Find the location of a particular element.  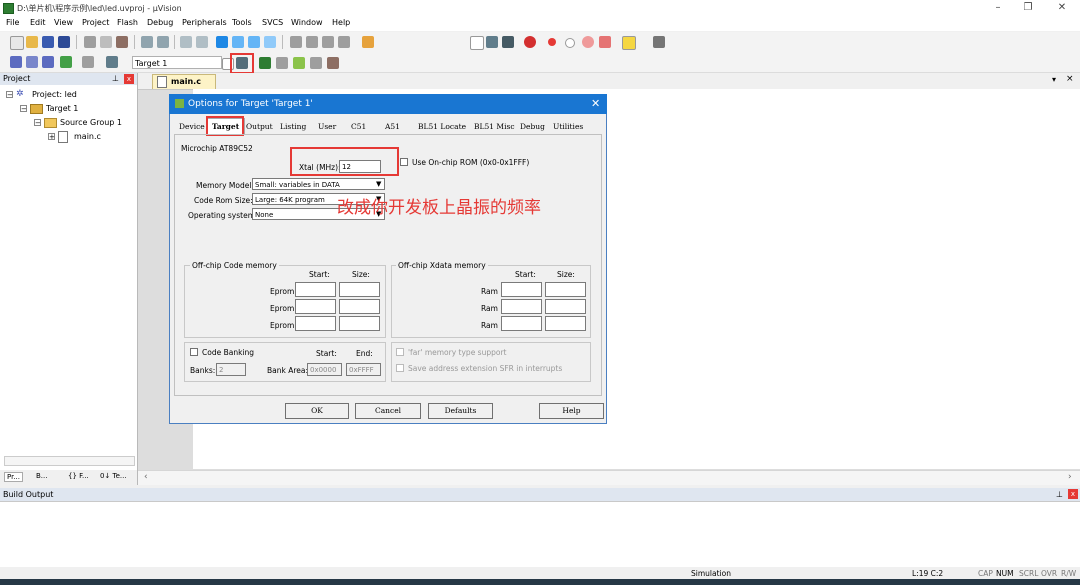

help-button: Help is located at coordinates (571, 411).